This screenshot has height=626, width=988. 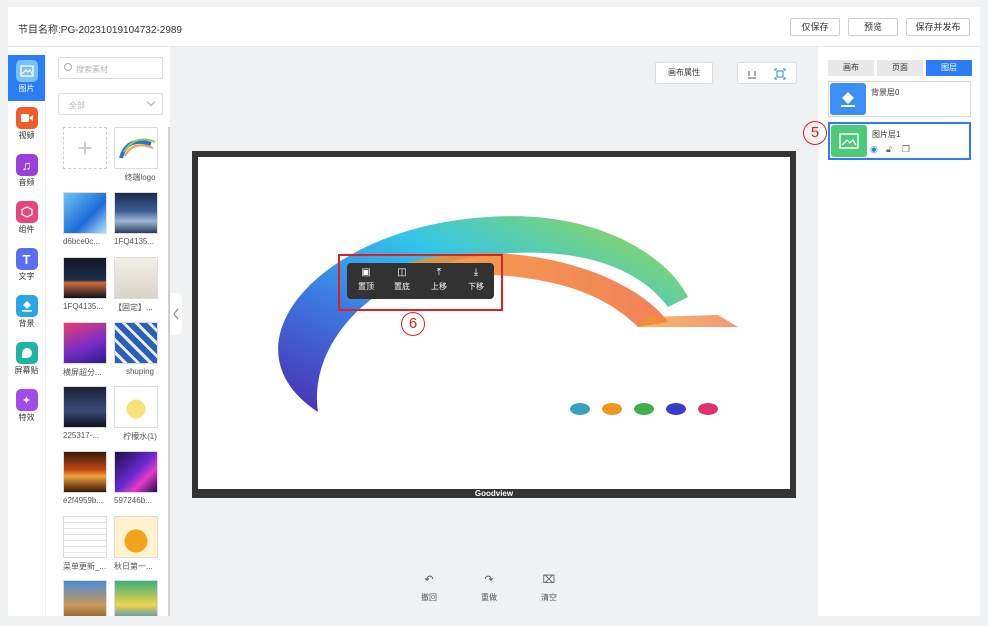 What do you see at coordinates (494, 27) in the screenshot?
I see `header-bar: 节目名称:PG-20231019104732-2989 仅保存 预览 保存并发布` at bounding box center [494, 27].